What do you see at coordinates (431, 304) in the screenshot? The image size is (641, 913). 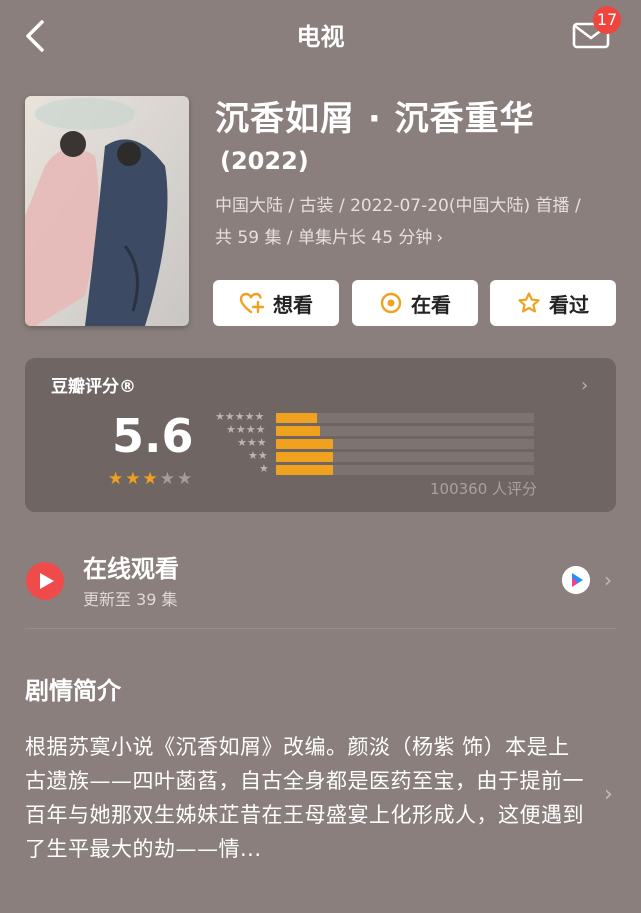 I see `watching-label: 在看` at bounding box center [431, 304].